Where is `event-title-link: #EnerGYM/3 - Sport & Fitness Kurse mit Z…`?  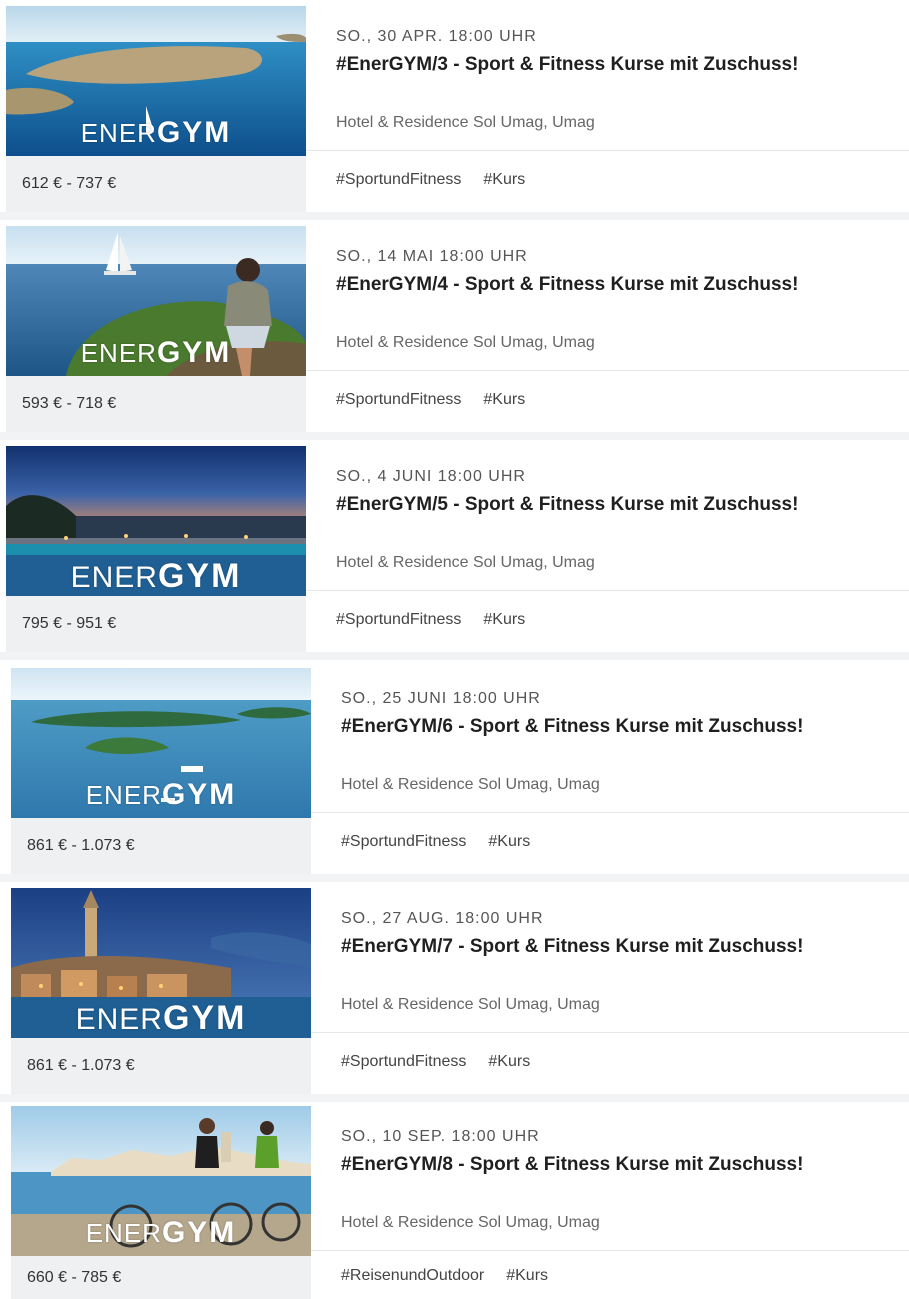
event-title-link: #EnerGYM/3 - Sport & Fitness Kurse mit Z… is located at coordinates (622, 65).